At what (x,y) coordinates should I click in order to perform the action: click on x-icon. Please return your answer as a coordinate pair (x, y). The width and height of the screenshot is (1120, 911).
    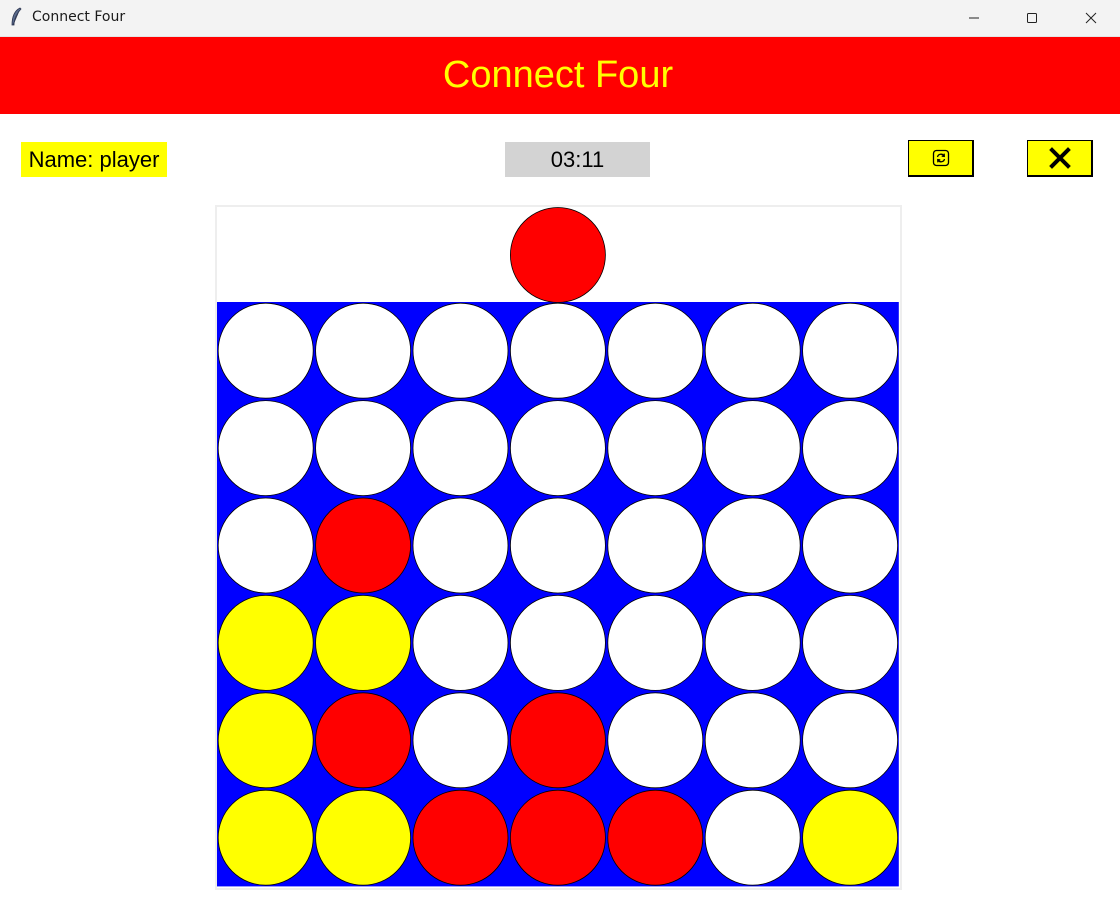
    Looking at the image, I should click on (1059, 158).